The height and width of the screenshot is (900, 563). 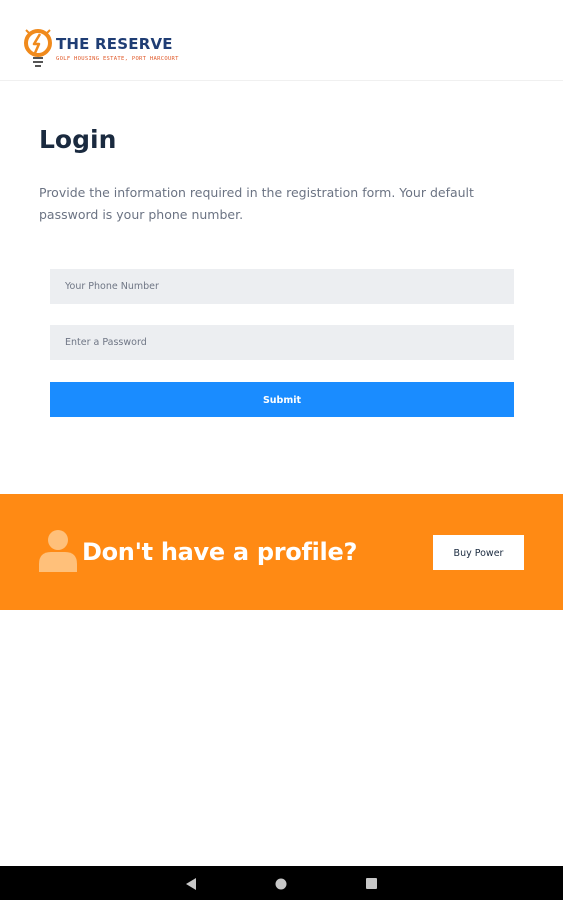 I want to click on signup-banner: Don't have a profile? Buy Power, so click(x=281, y=552).